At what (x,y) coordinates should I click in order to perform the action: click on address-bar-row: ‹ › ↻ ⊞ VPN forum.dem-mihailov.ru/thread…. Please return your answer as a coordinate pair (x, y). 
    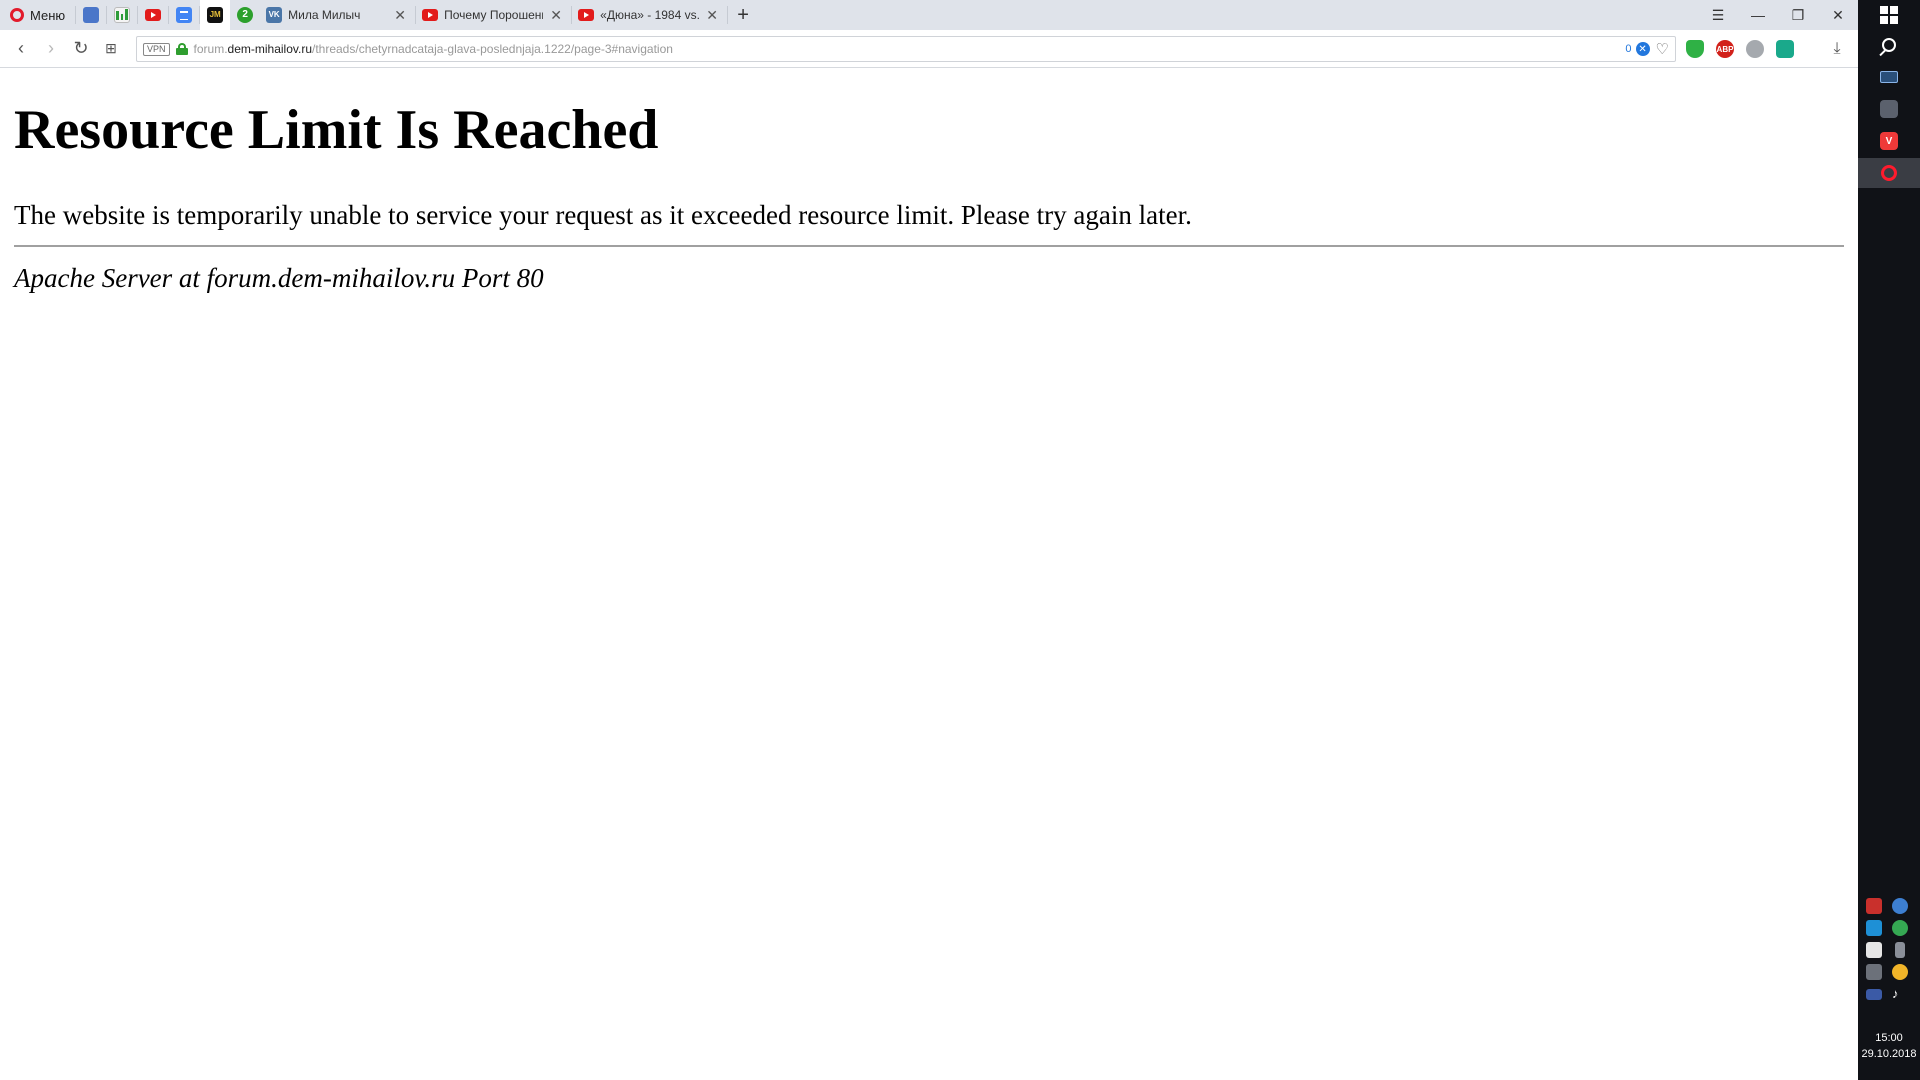
    Looking at the image, I should click on (929, 49).